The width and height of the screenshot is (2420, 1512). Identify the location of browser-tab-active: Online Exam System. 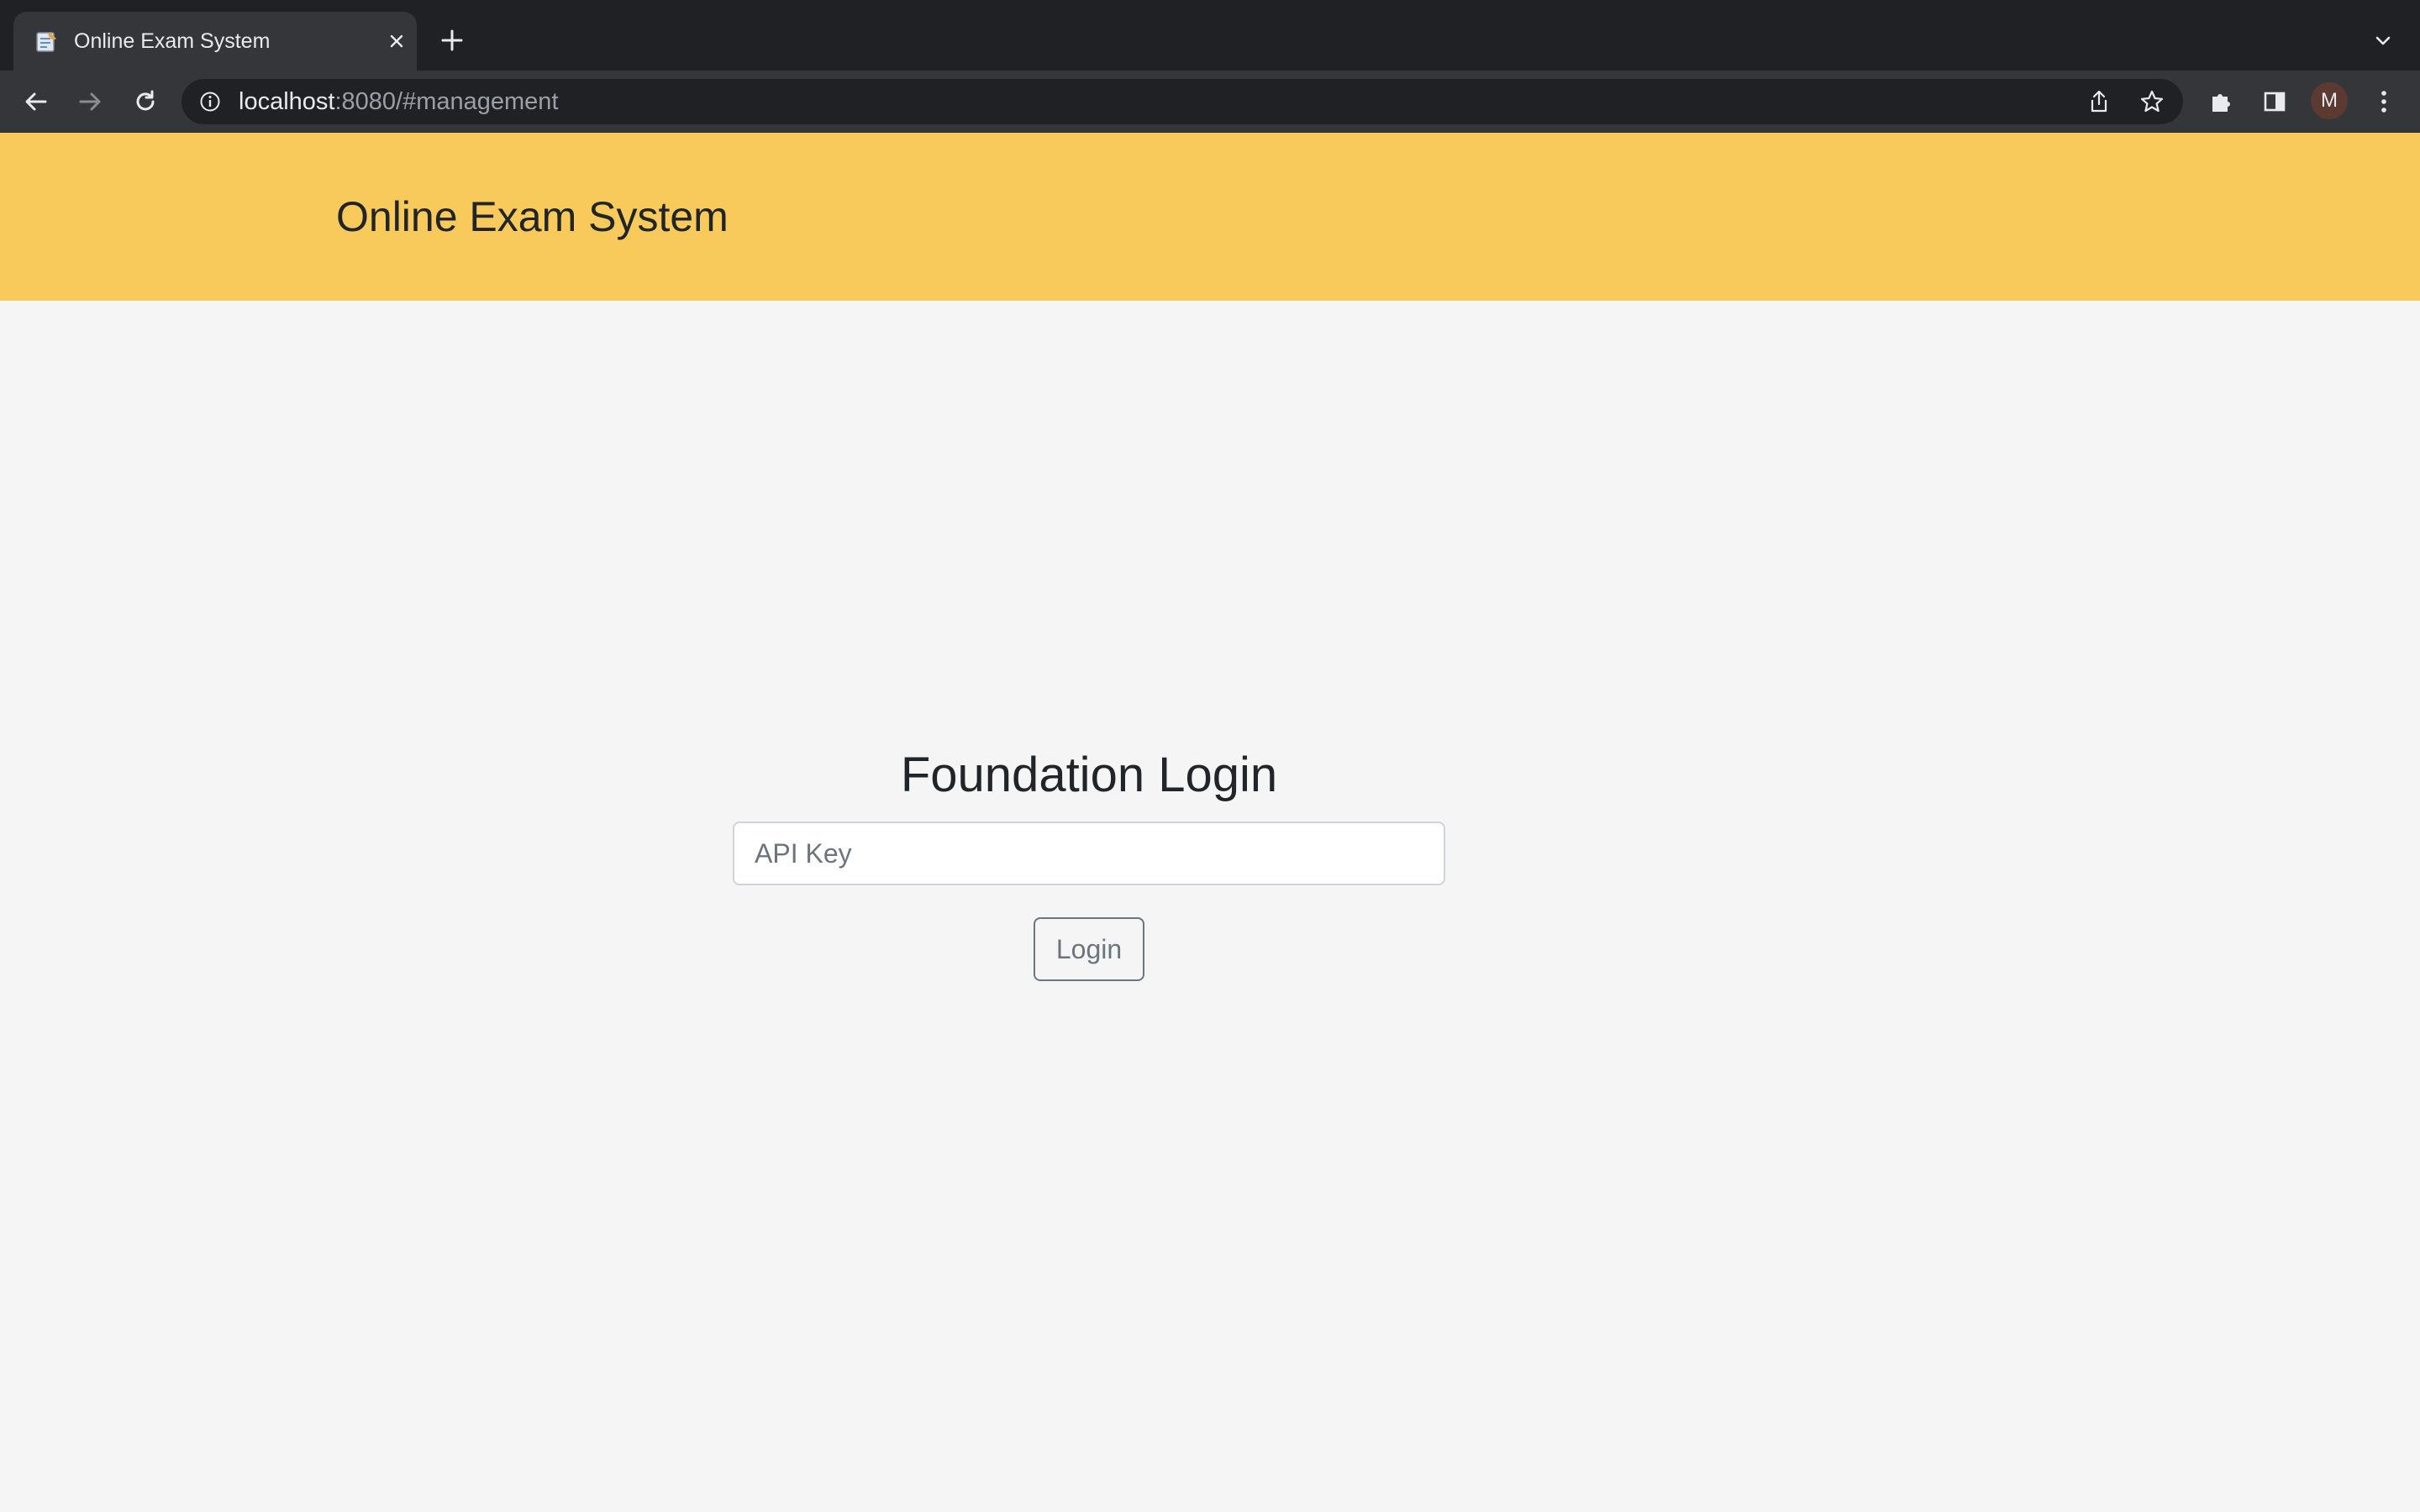
(215, 41).